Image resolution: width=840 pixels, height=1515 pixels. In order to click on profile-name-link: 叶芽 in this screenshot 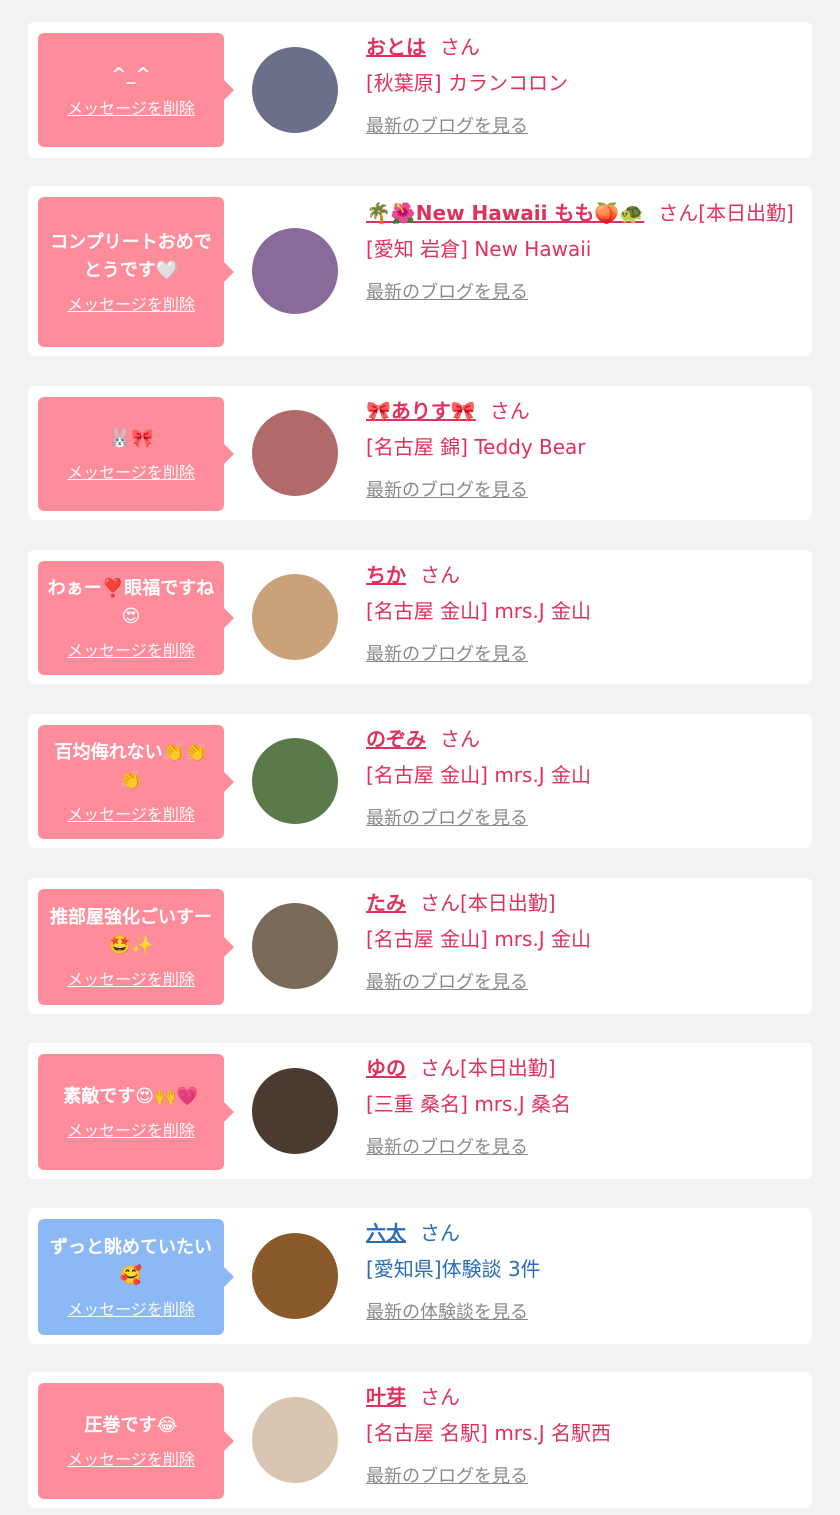, I will do `click(386, 1397)`.